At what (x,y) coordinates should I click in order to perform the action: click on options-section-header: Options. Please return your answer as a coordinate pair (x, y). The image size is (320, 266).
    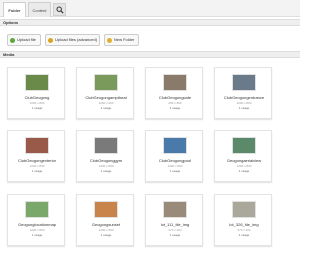
    Looking at the image, I should click on (150, 22).